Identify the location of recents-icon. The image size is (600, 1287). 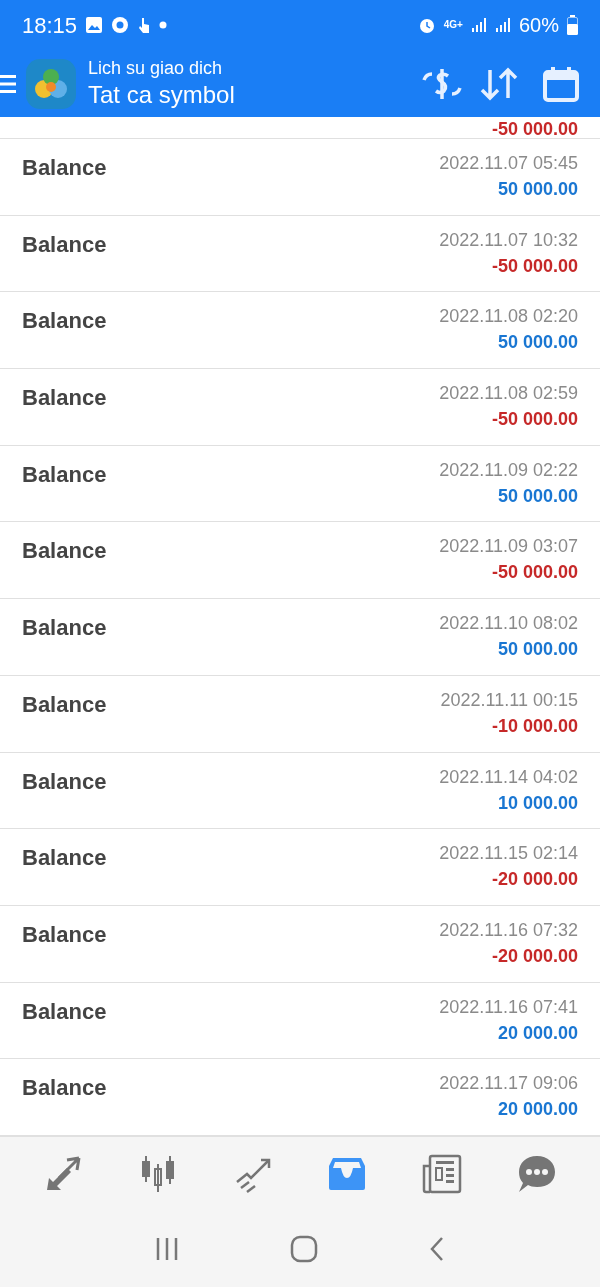
(167, 1248).